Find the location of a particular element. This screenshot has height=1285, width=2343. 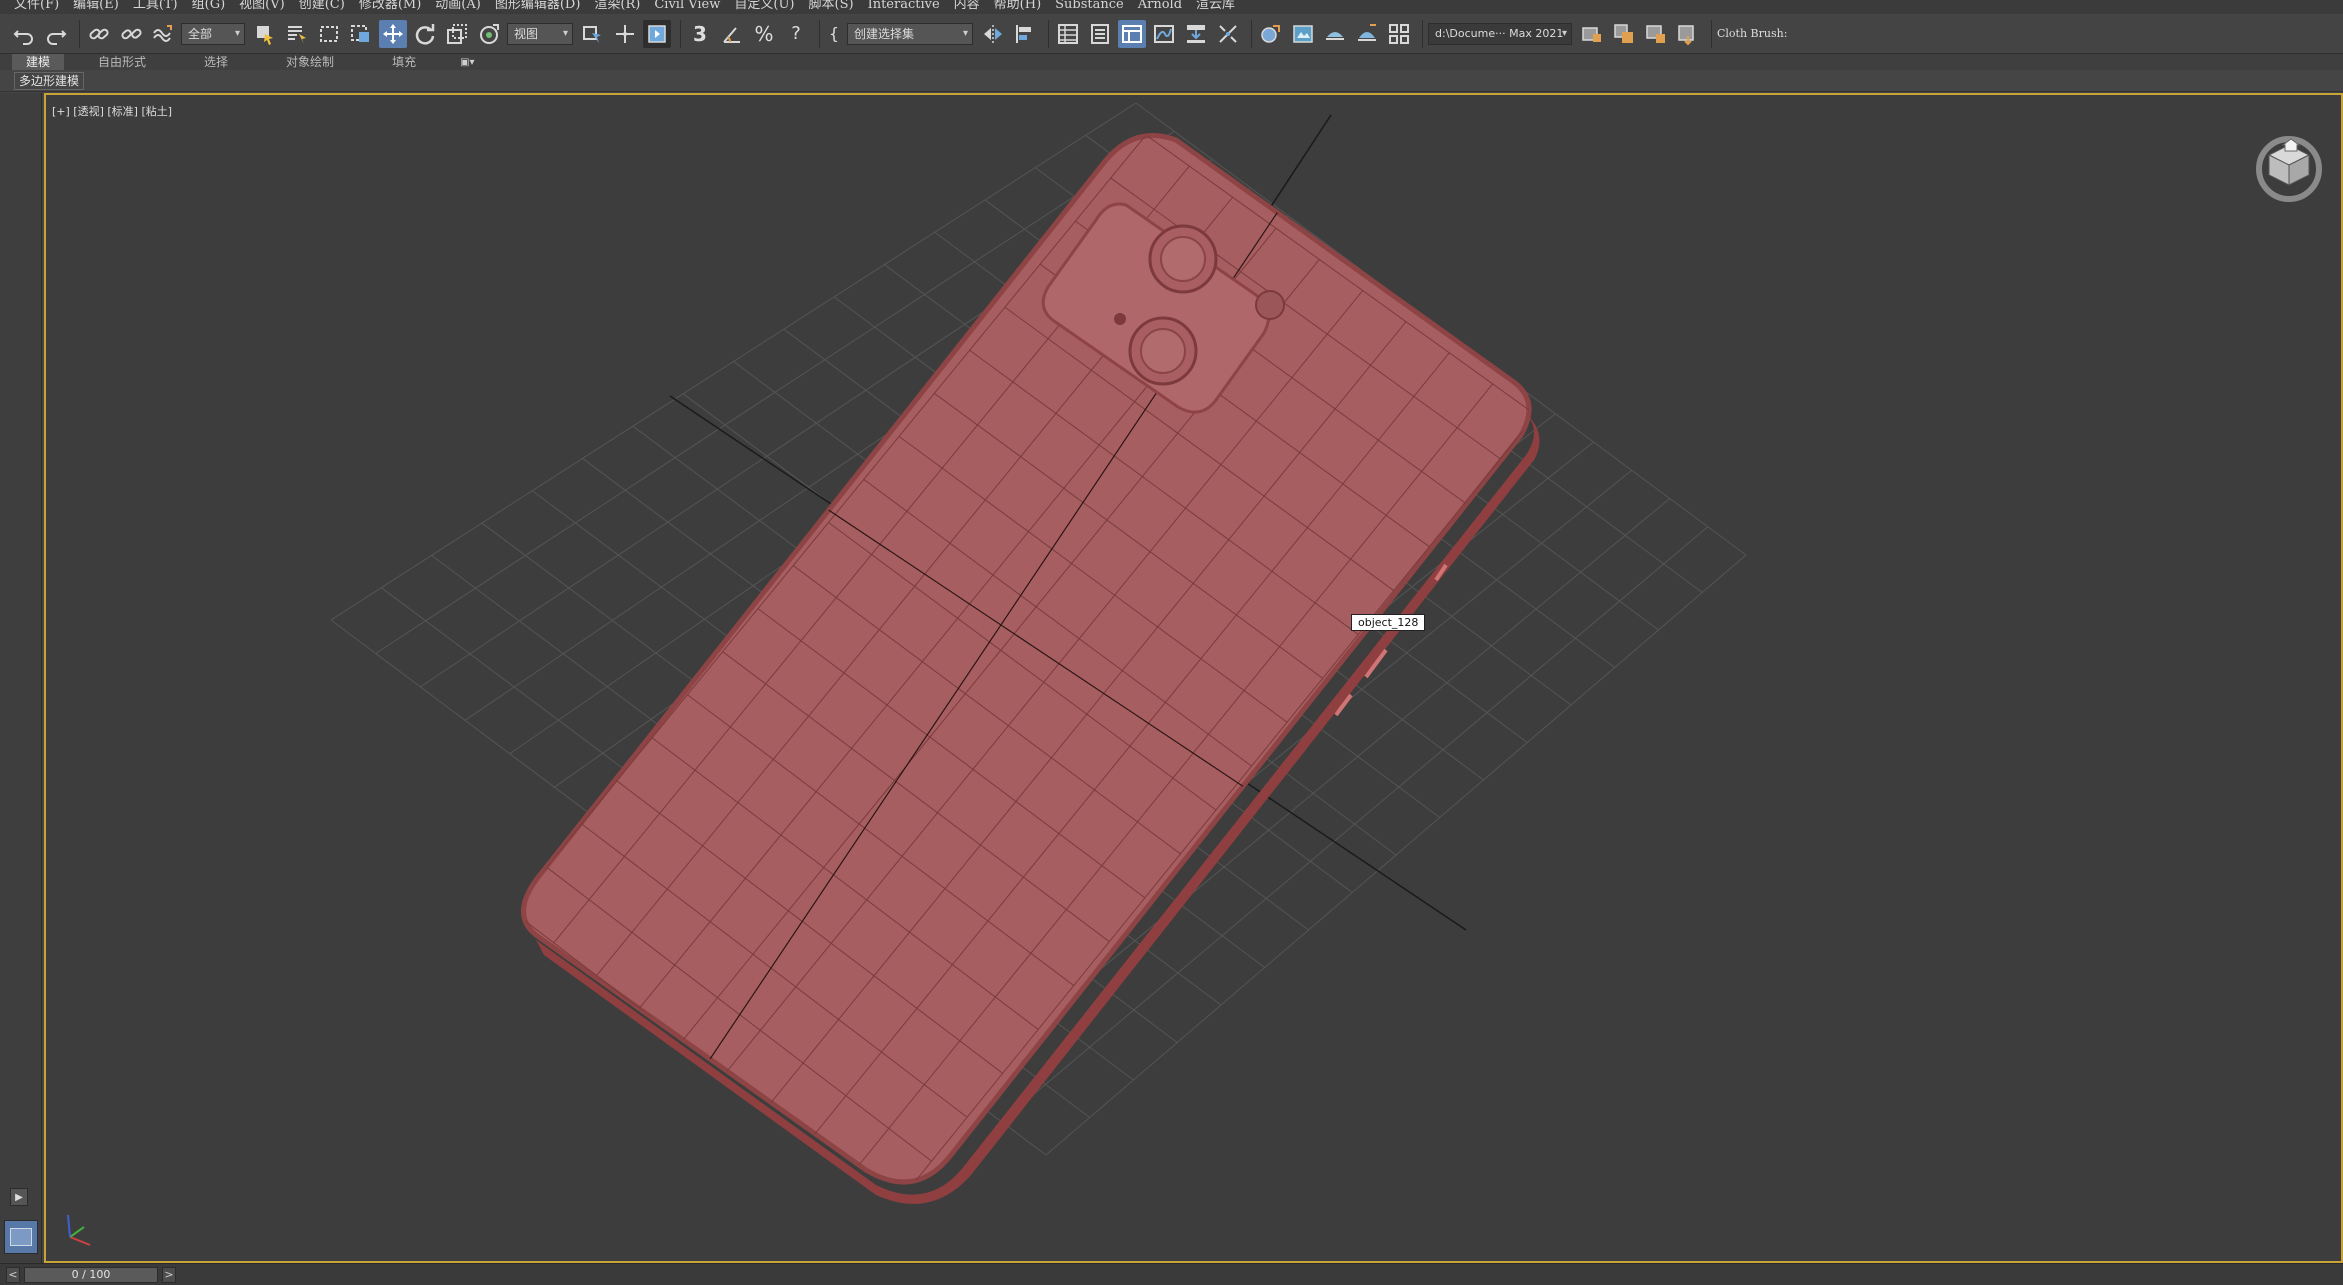

select-object-button is located at coordinates (265, 34).